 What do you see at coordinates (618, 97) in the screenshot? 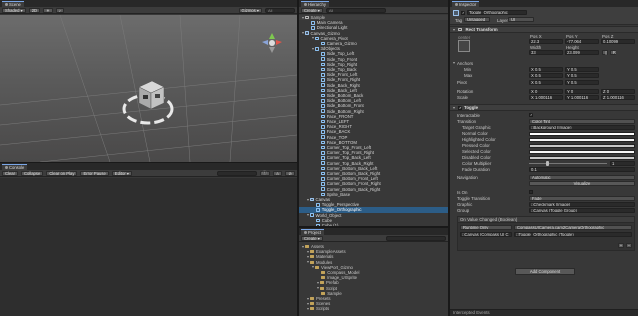
I see `scale-z-field: Z 1.000116` at bounding box center [618, 97].